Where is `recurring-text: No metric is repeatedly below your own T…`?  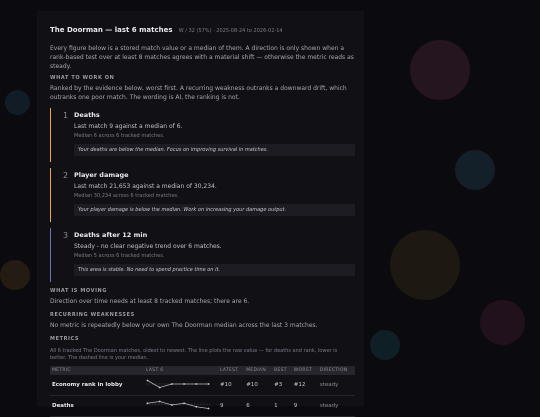
recurring-text: No metric is repeatedly below your own T… is located at coordinates (184, 325).